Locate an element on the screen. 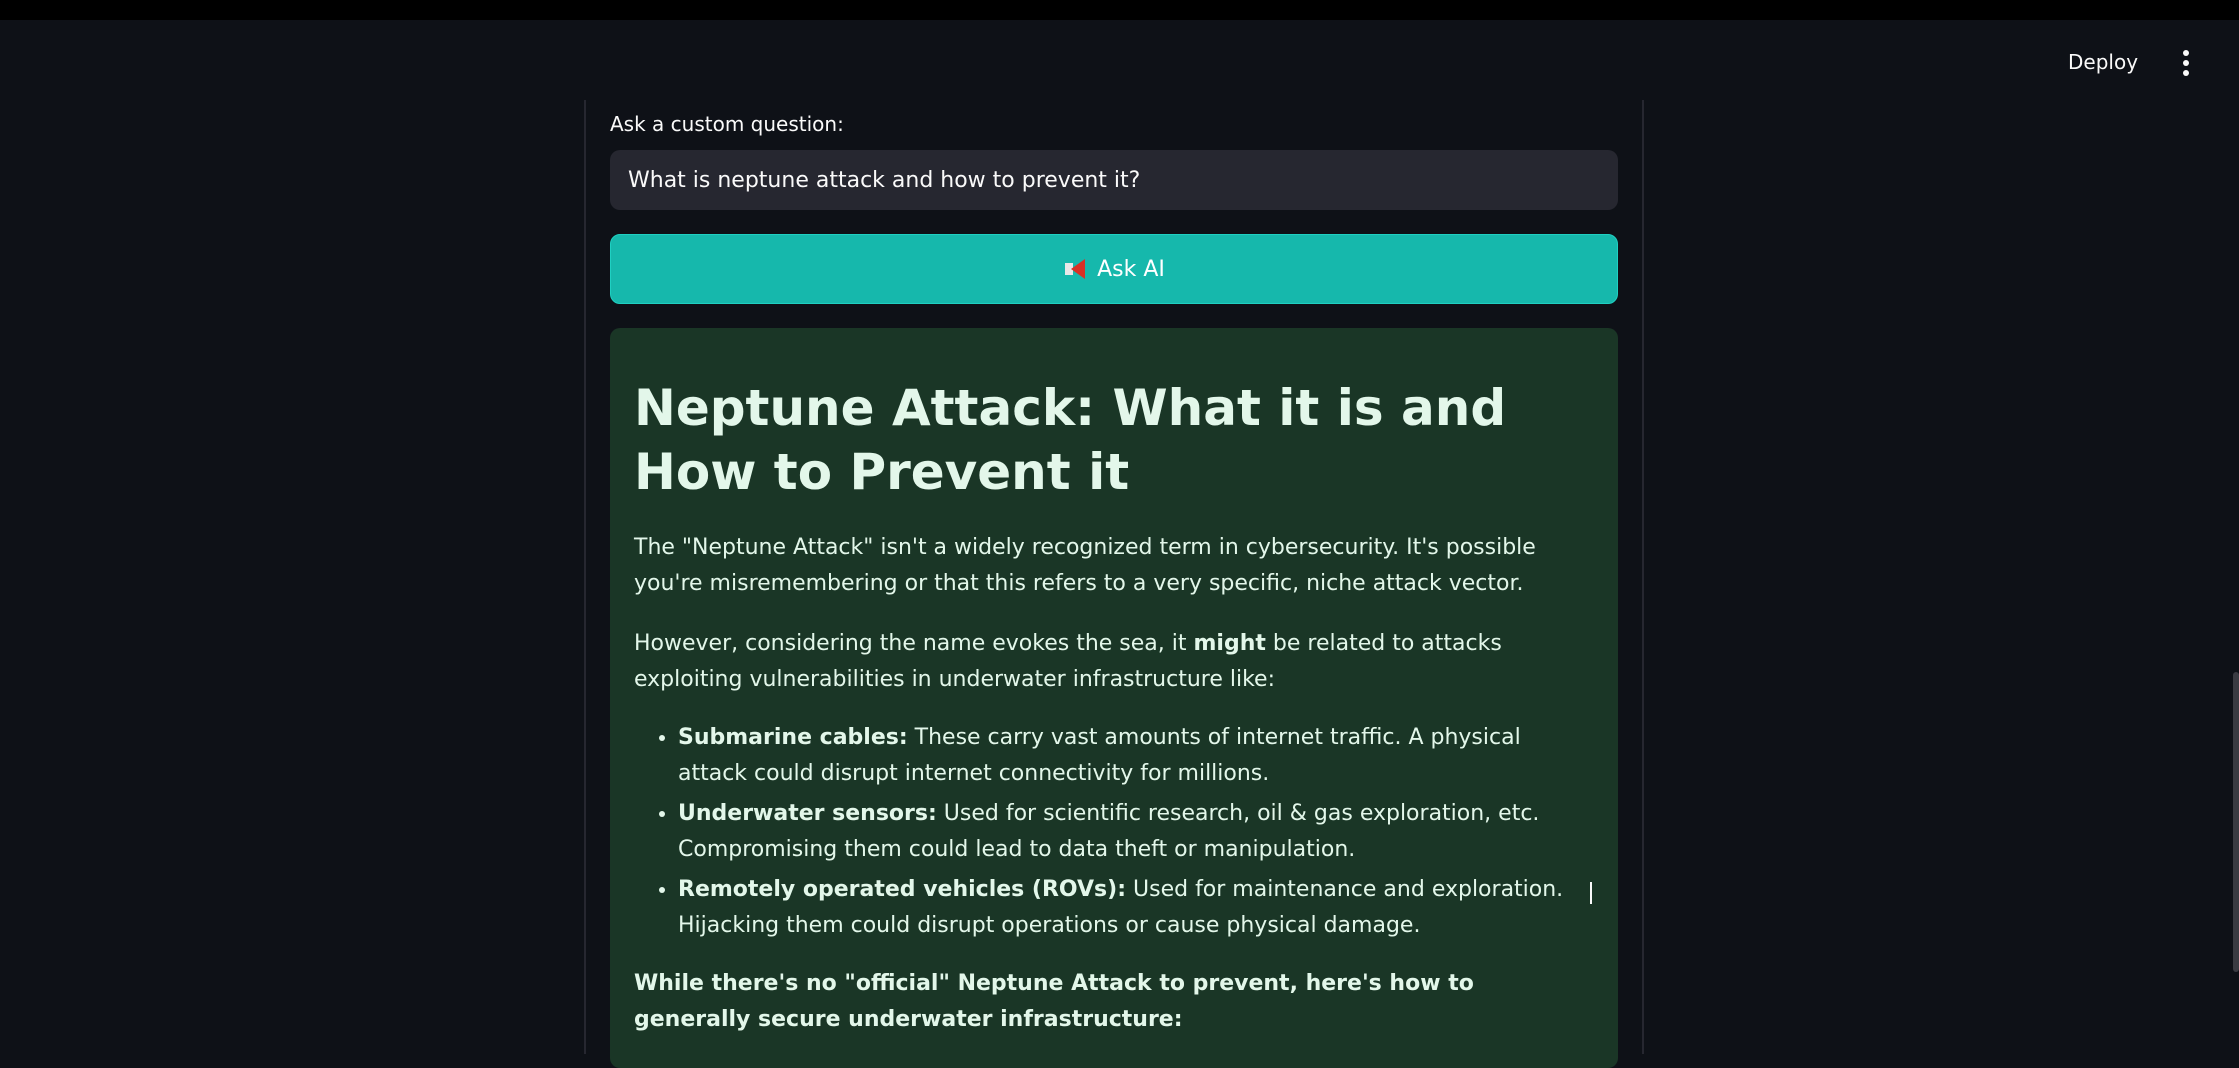  text-cursor-icon is located at coordinates (1595, 893).